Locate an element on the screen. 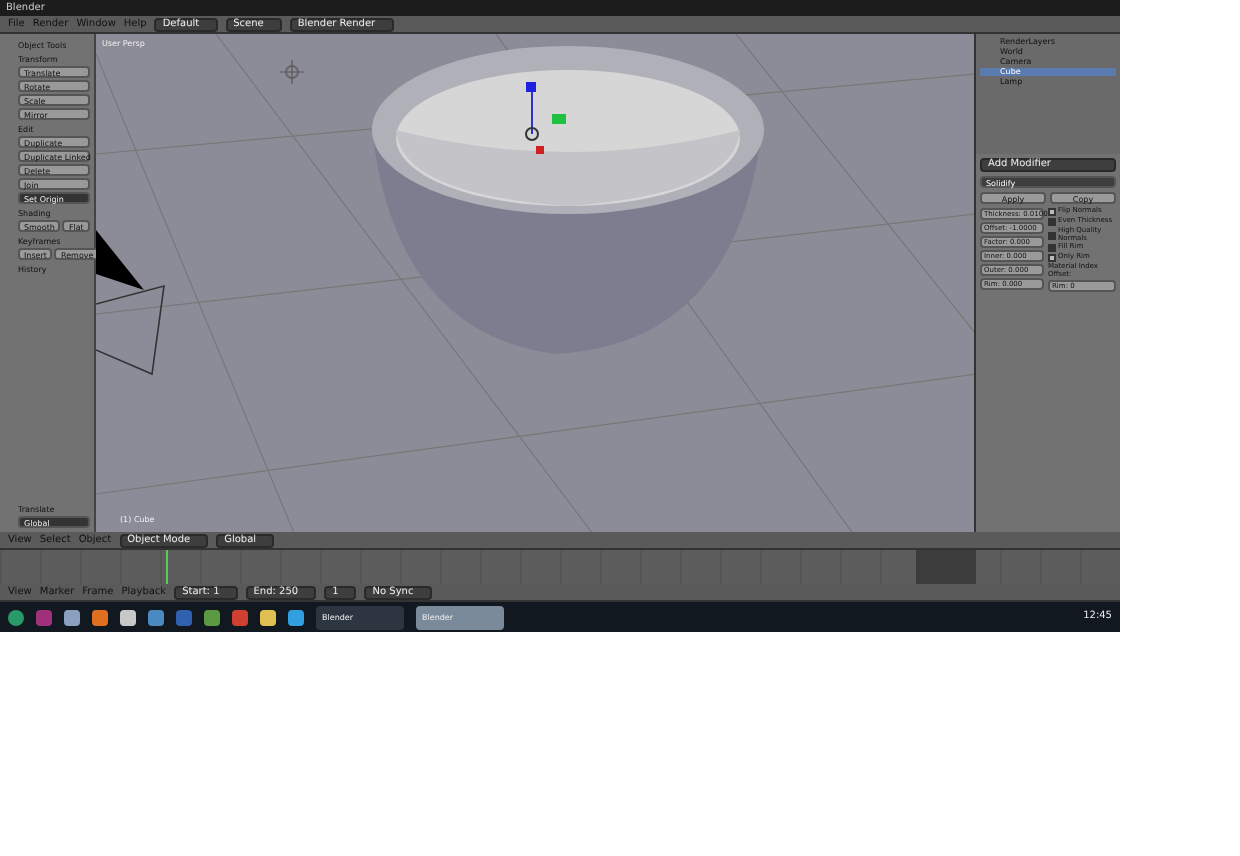 The width and height of the screenshot is (1240, 856). cursor-icon is located at coordinates (292, 72).